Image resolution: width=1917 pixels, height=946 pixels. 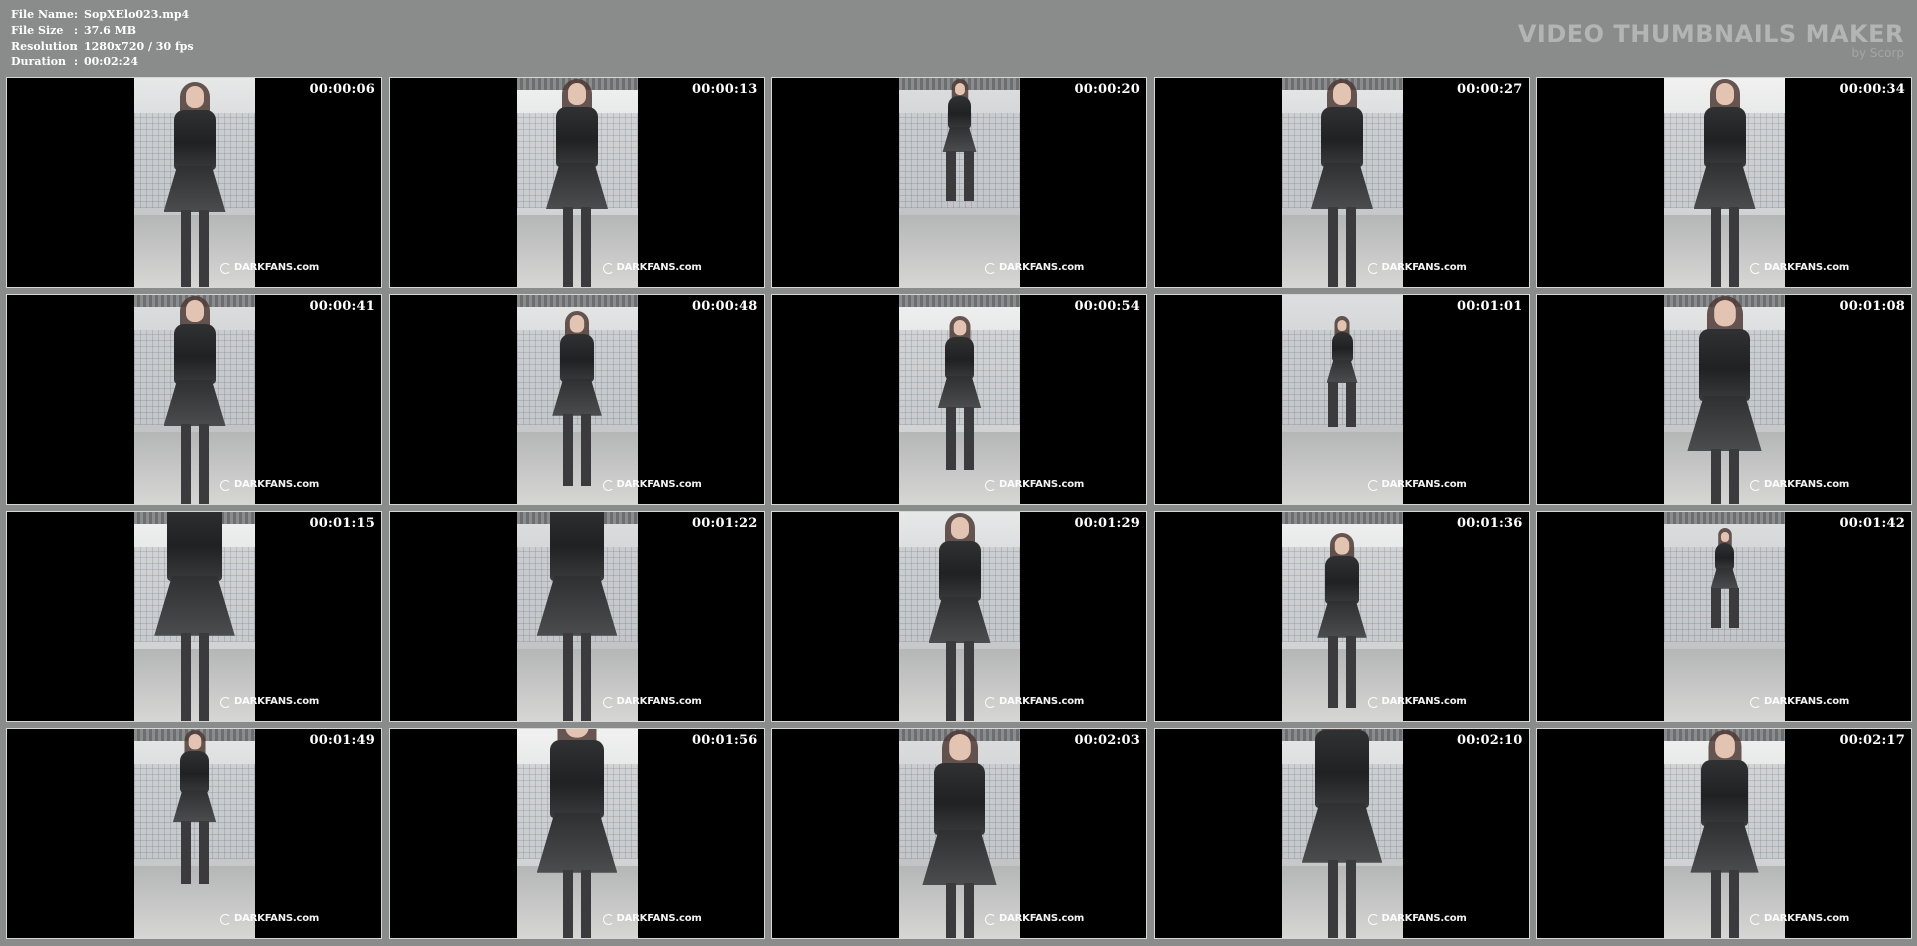 I want to click on thumbnail: 00:00:13 DARKFANS.com, so click(x=576, y=182).